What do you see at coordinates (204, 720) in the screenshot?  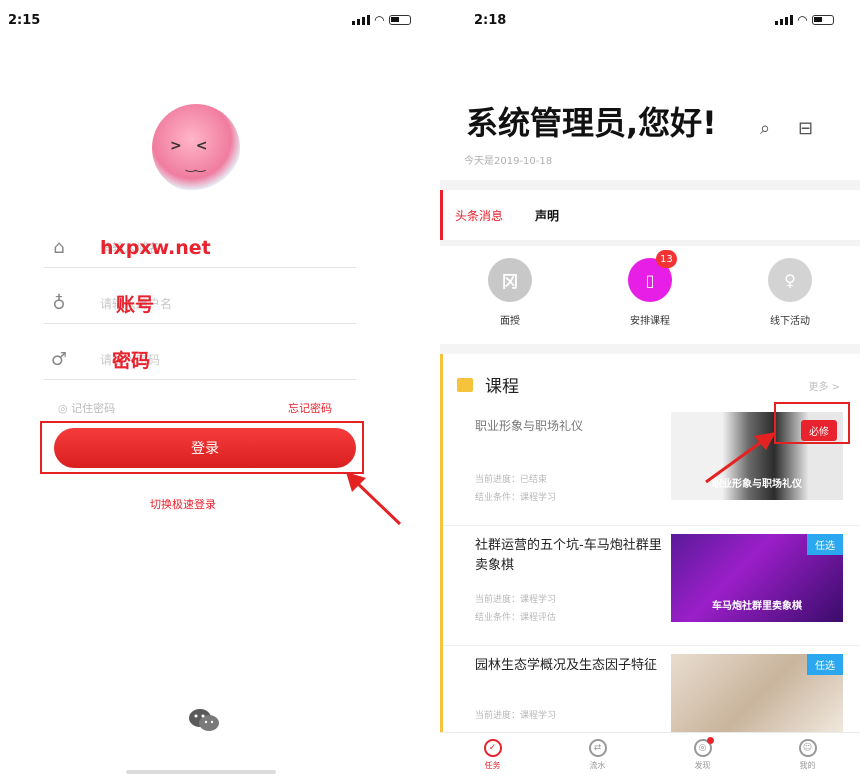 I see `wechat-login-icon` at bounding box center [204, 720].